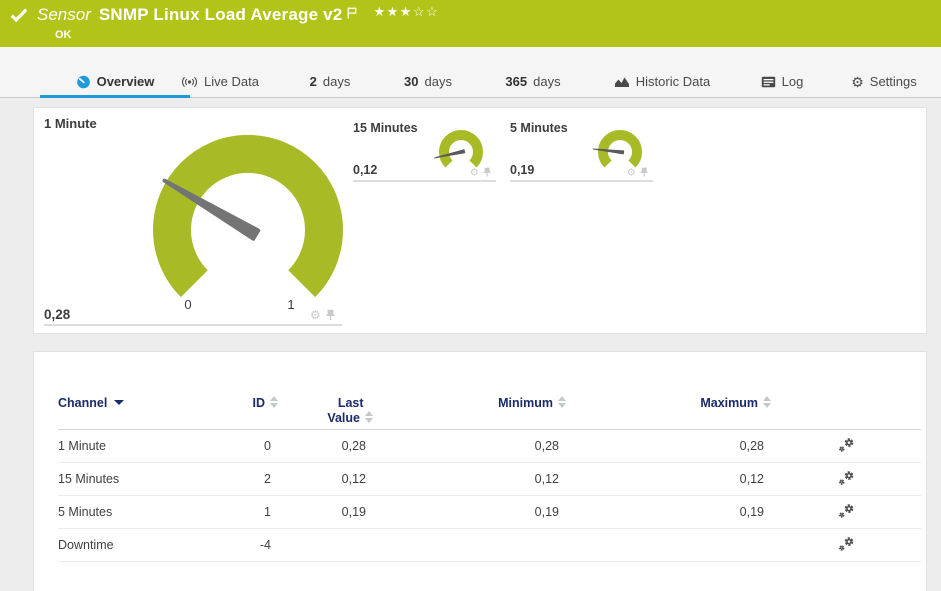 The width and height of the screenshot is (941, 591). What do you see at coordinates (248, 479) in the screenshot?
I see `id-cell: 2` at bounding box center [248, 479].